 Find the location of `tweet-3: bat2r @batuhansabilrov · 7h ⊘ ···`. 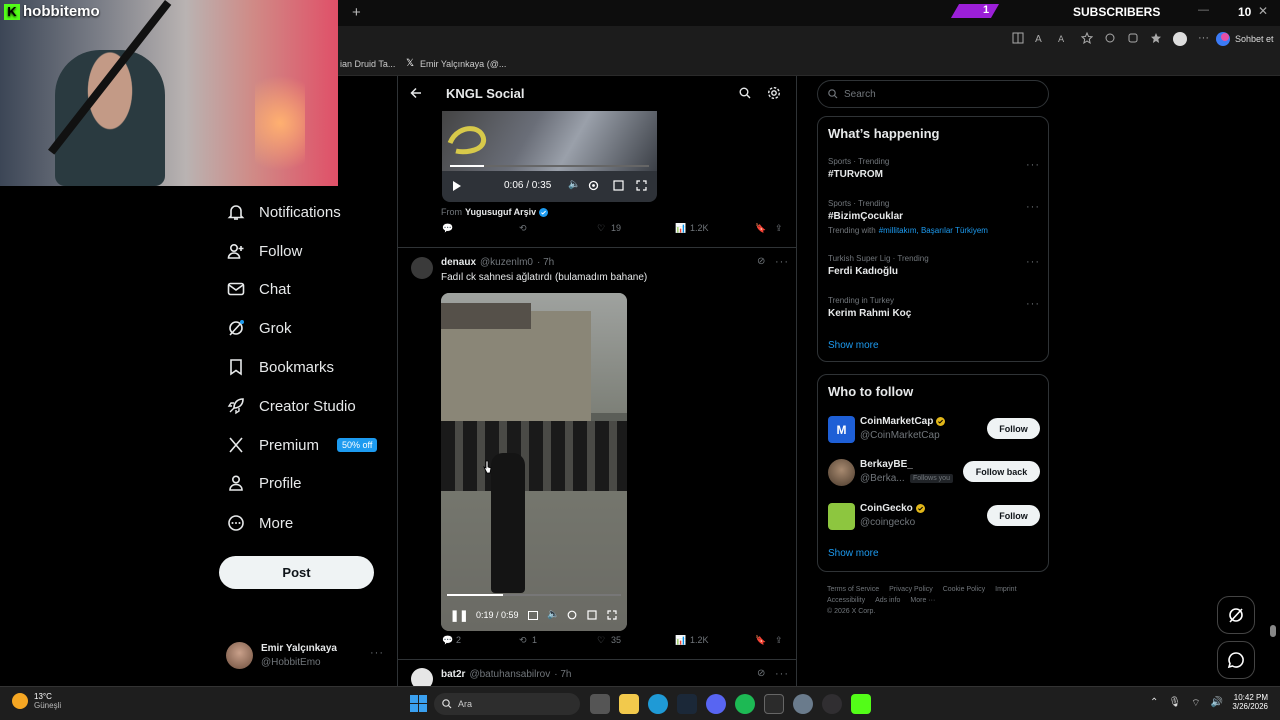

tweet-3: bat2r @batuhansabilrov · 7h ⊘ ··· is located at coordinates (597, 673).